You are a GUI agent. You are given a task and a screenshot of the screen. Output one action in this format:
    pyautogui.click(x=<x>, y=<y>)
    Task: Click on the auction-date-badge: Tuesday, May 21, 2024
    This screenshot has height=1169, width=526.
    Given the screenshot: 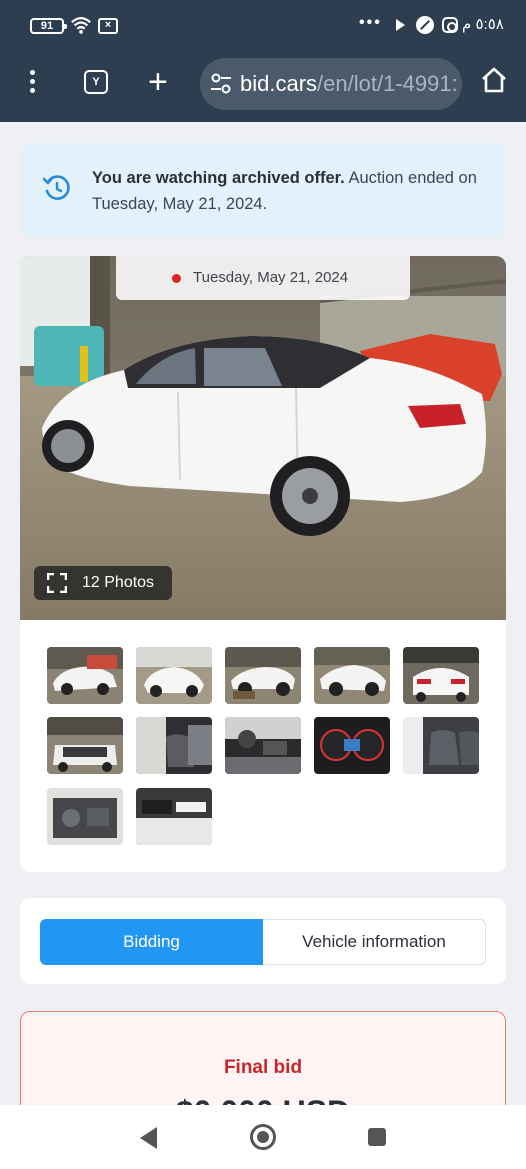 What is the action you would take?
    pyautogui.click(x=263, y=278)
    